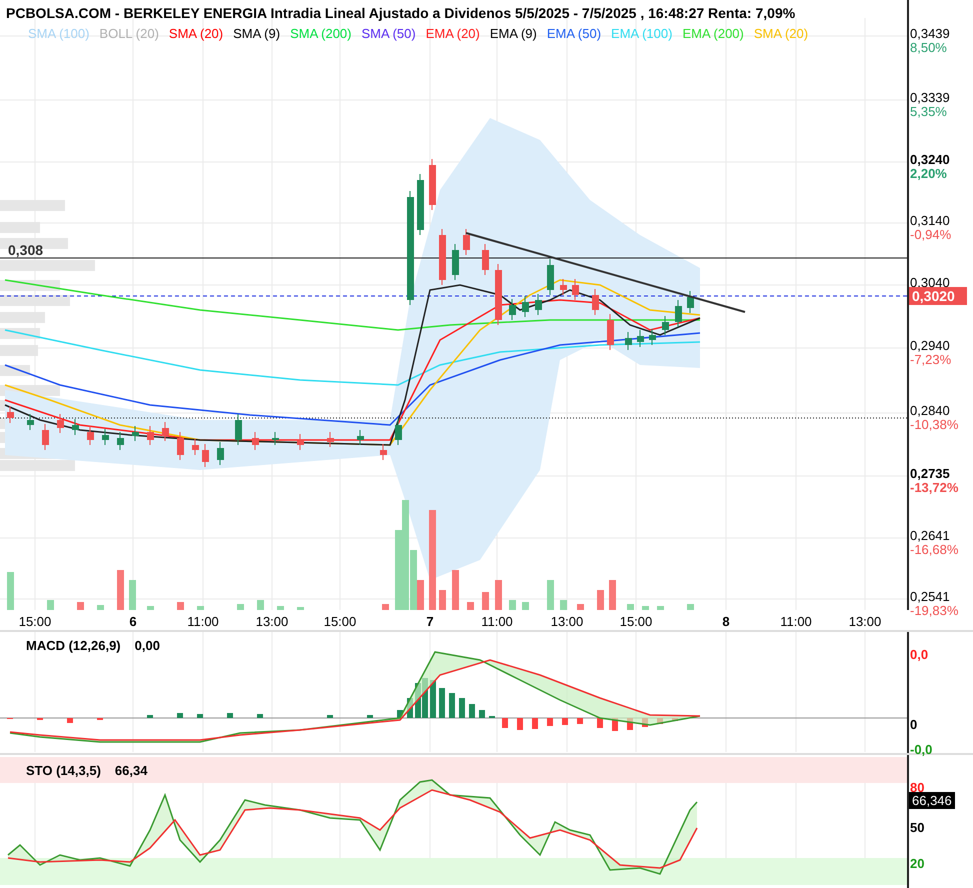 The height and width of the screenshot is (888, 973). What do you see at coordinates (929, 48) in the screenshot?
I see `percent-change-label: 8,50%` at bounding box center [929, 48].